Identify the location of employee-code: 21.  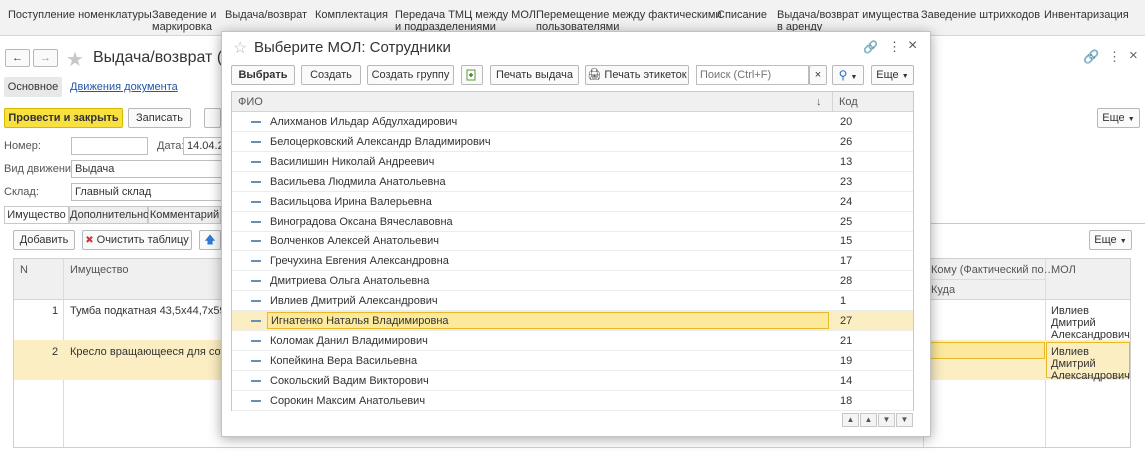
(846, 340).